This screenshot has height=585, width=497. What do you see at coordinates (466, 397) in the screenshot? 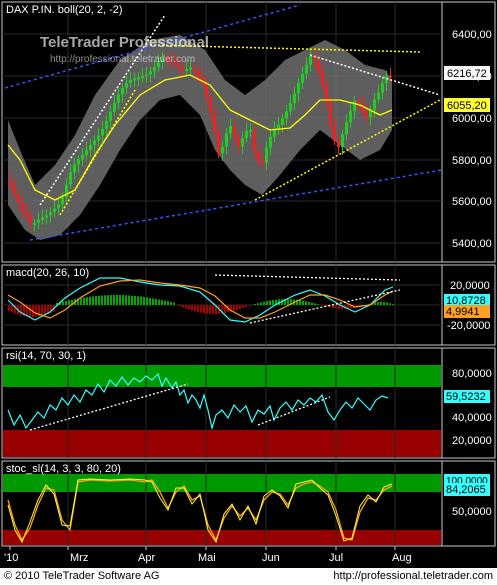
I see `rsi-label: 59,5232` at bounding box center [466, 397].